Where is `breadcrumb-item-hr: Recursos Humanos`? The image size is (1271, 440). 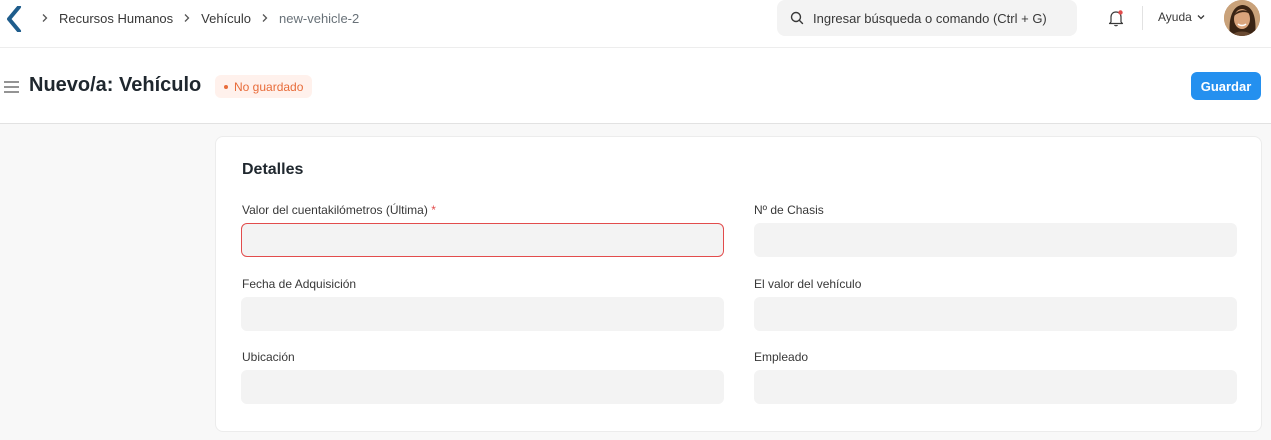
breadcrumb-item-hr: Recursos Humanos is located at coordinates (116, 18).